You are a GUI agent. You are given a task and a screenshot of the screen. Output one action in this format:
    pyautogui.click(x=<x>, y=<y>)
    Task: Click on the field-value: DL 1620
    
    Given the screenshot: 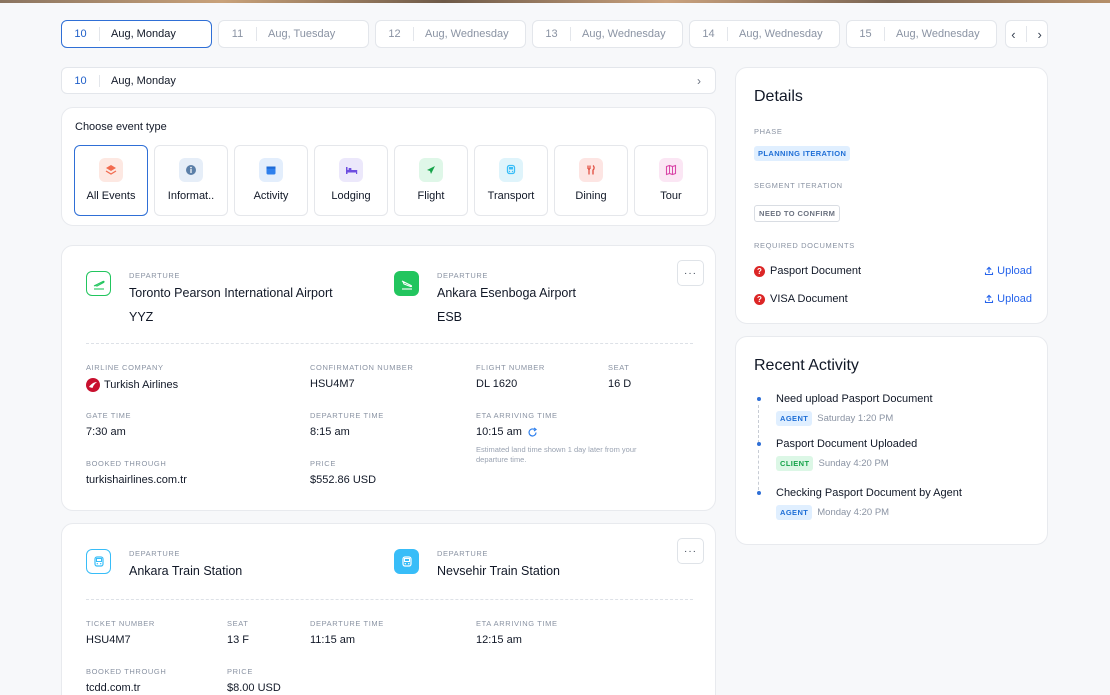 What is the action you would take?
    pyautogui.click(x=497, y=384)
    